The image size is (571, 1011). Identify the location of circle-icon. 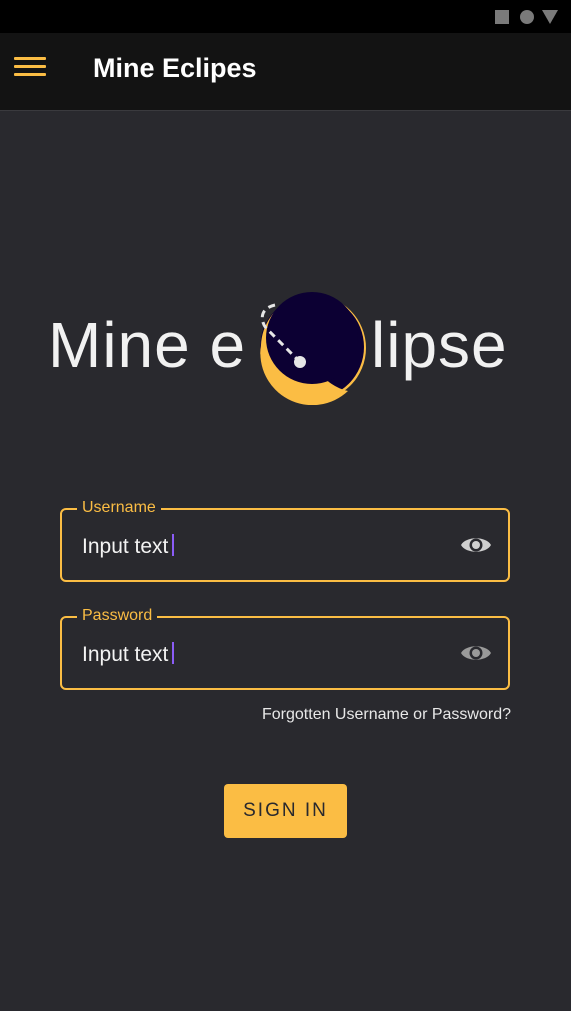
(527, 17).